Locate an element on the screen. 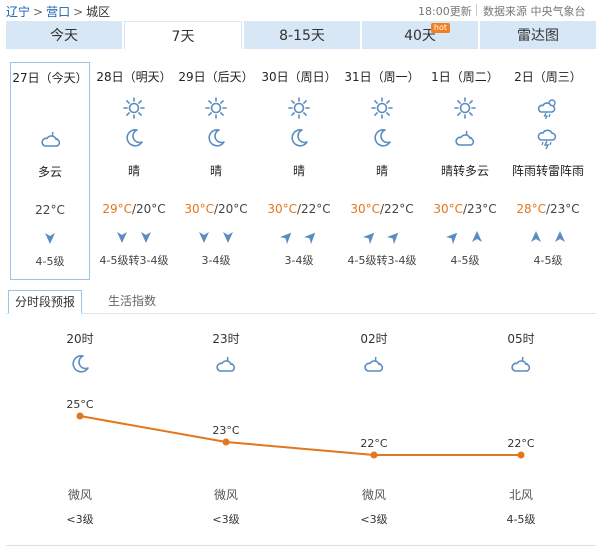  breadcrumb: 辽宁 > 营口 > 城区 is located at coordinates (58, 11).